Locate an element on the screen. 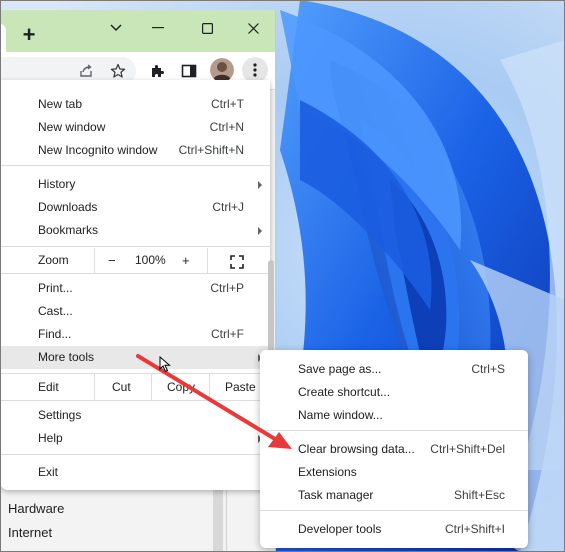 This screenshot has width=565, height=552. mouse-cursor-icon is located at coordinates (165, 364).